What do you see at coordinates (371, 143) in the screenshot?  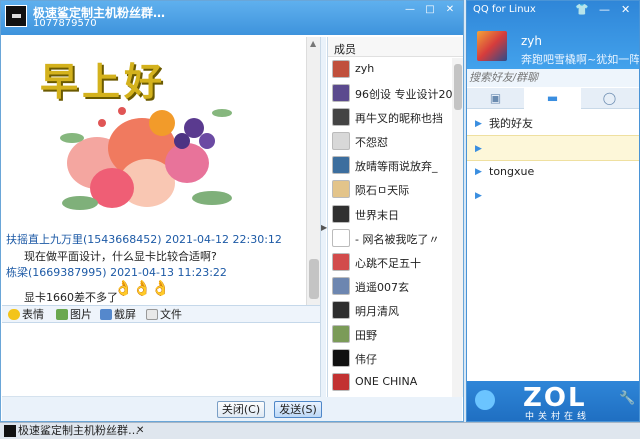 I see `member-name: 不怨怼` at bounding box center [371, 143].